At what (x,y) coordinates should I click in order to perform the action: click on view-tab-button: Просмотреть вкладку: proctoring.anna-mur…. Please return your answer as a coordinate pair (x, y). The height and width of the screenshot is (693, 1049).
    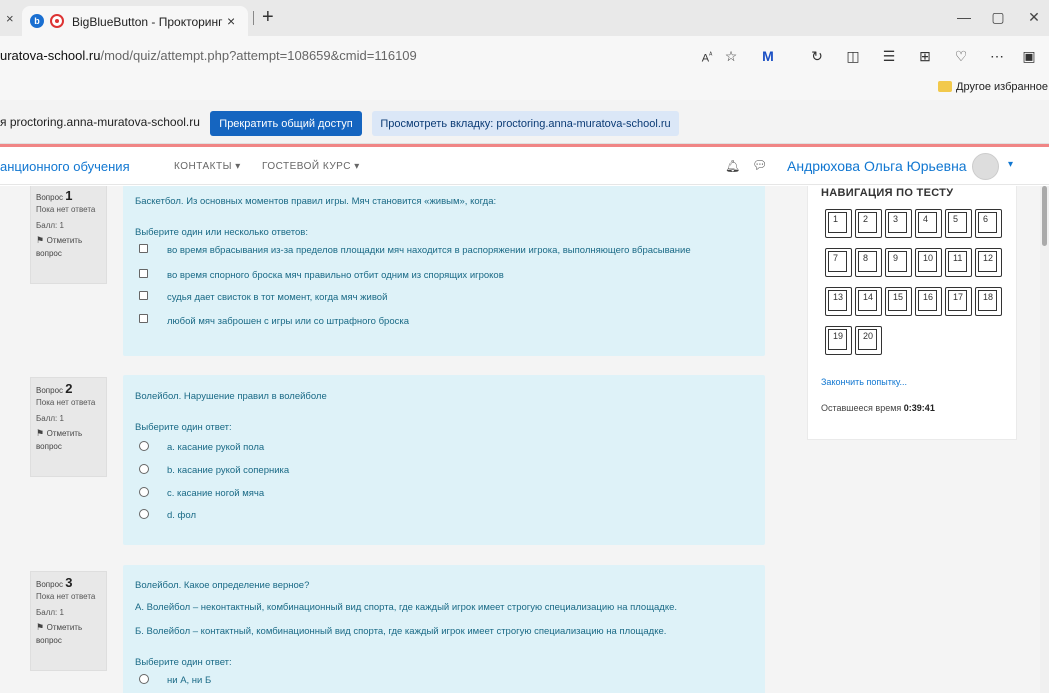
    Looking at the image, I should click on (525, 123).